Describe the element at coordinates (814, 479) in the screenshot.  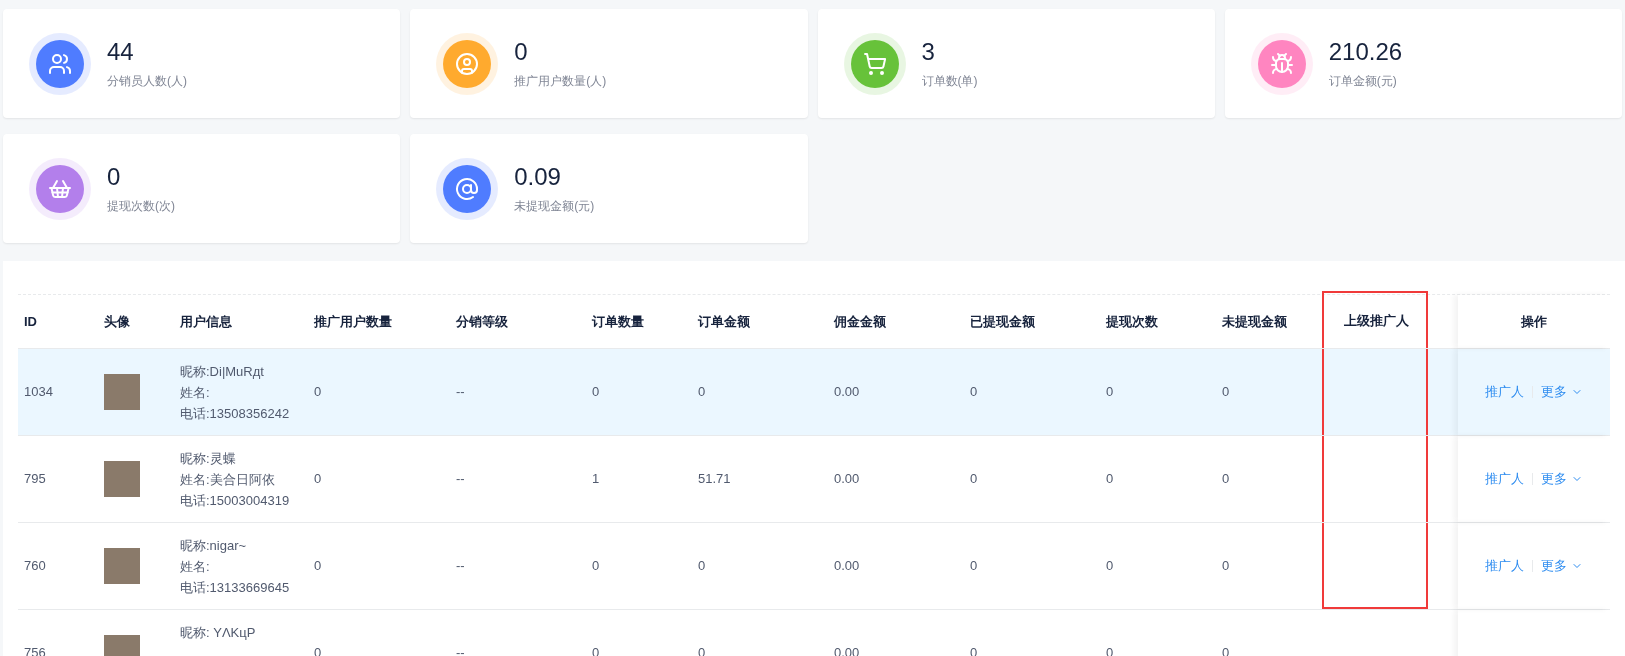
I see `table-row: 795 昵称:灵蝶 姓名:美合日阿依 电话:15003004319 0 -- 1 51.71 0.00 0 0 0 推广人 更多` at that location.